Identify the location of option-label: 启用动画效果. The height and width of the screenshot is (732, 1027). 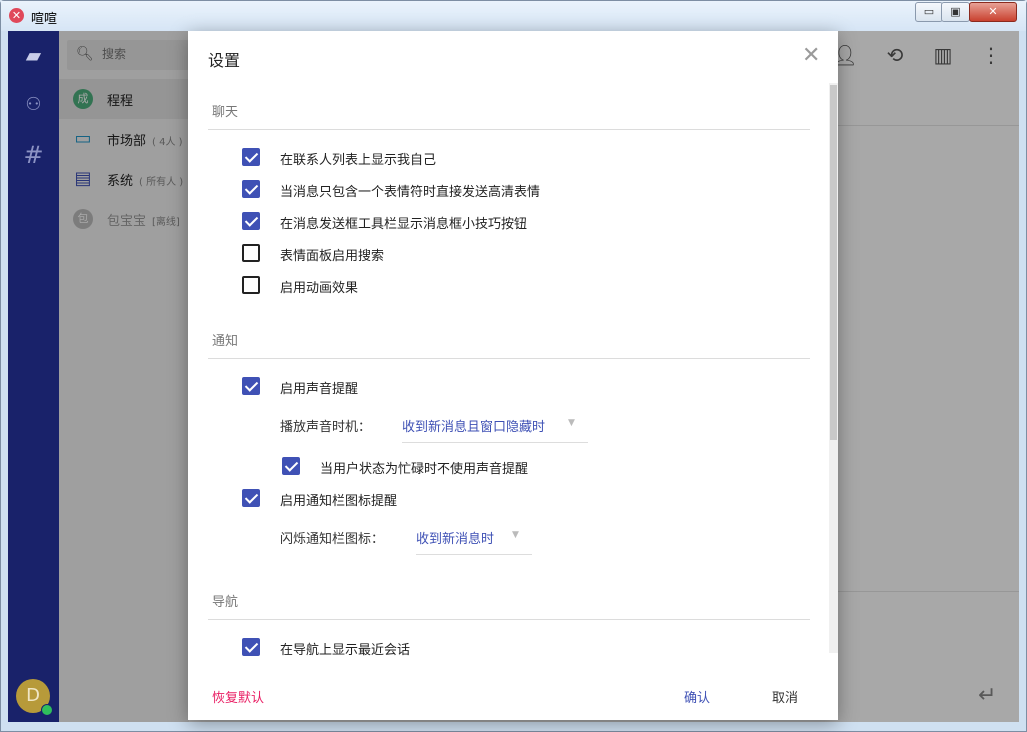
(319, 288).